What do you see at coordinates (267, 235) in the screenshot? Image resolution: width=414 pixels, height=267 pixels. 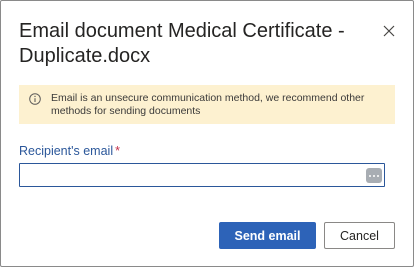 I see `send-email-button: Send email` at bounding box center [267, 235].